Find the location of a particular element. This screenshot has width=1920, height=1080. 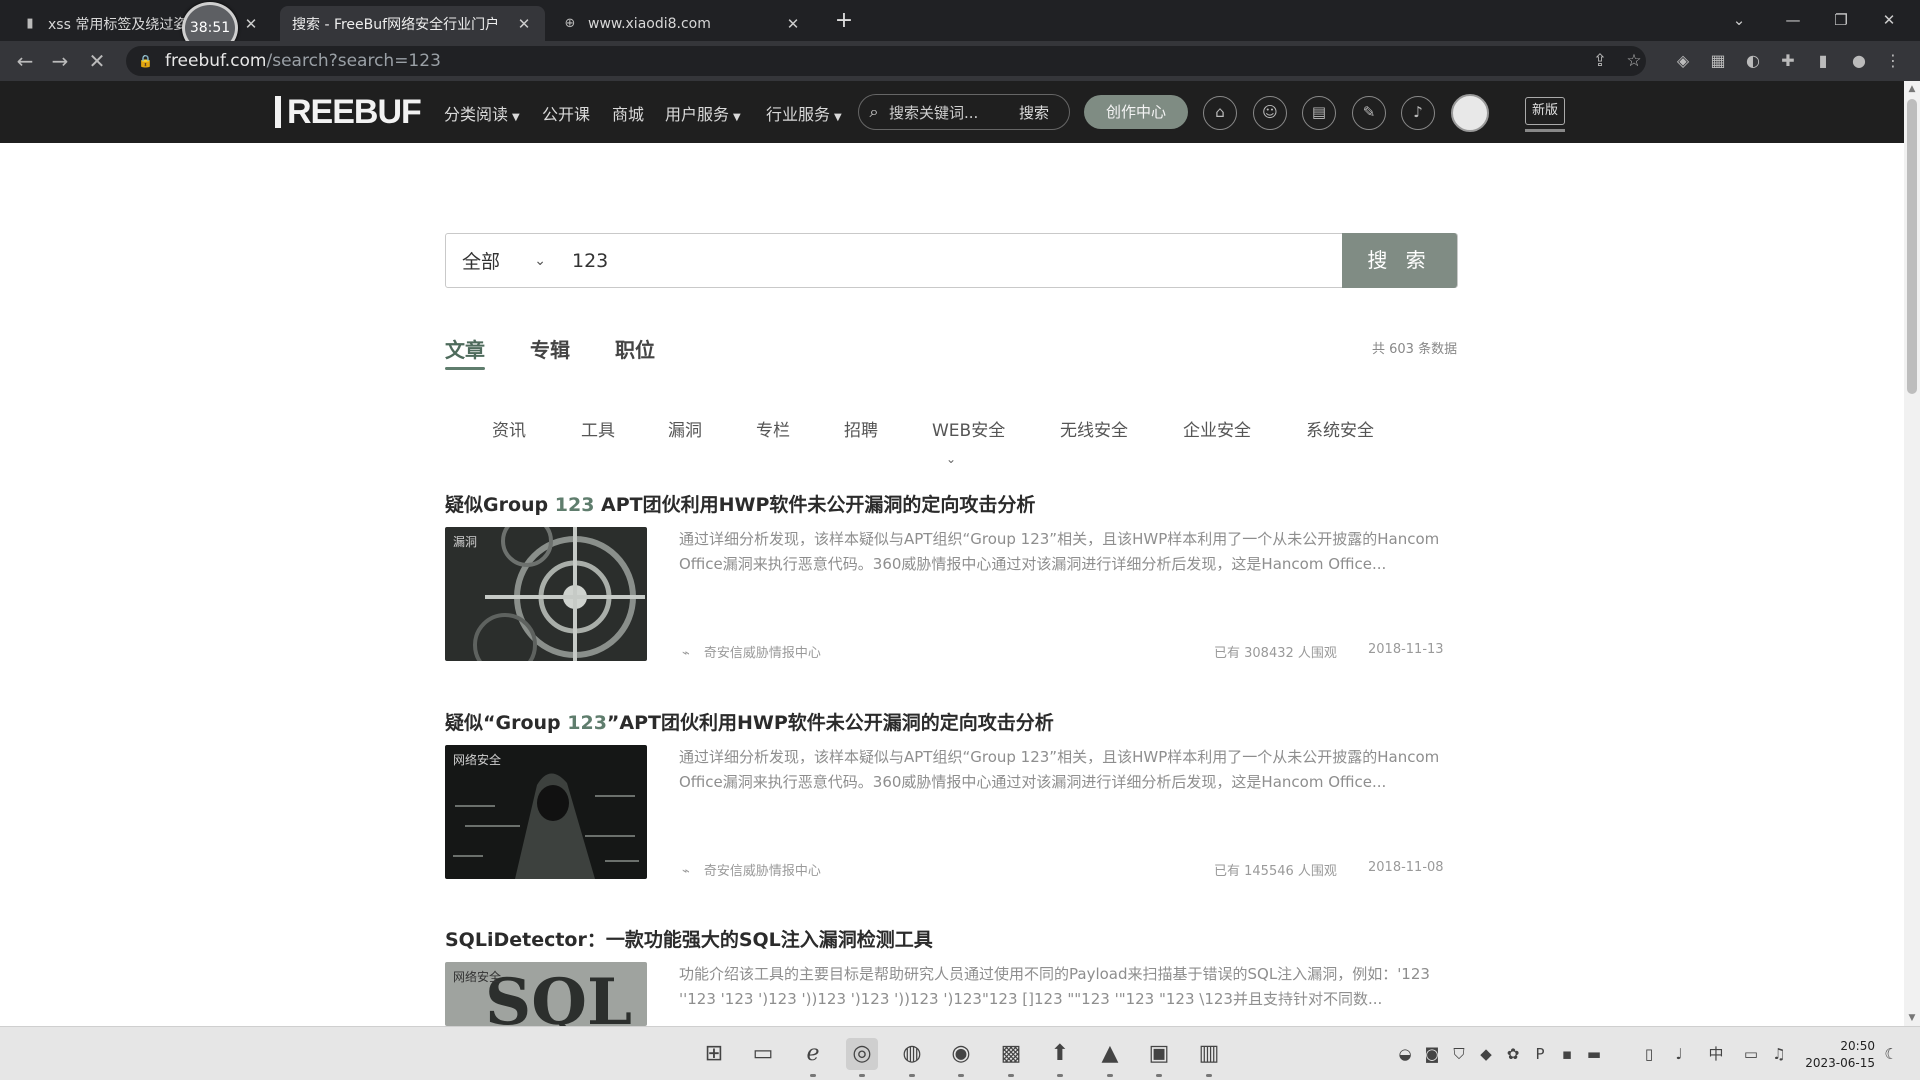

face-icon: ☺ is located at coordinates (1270, 113).